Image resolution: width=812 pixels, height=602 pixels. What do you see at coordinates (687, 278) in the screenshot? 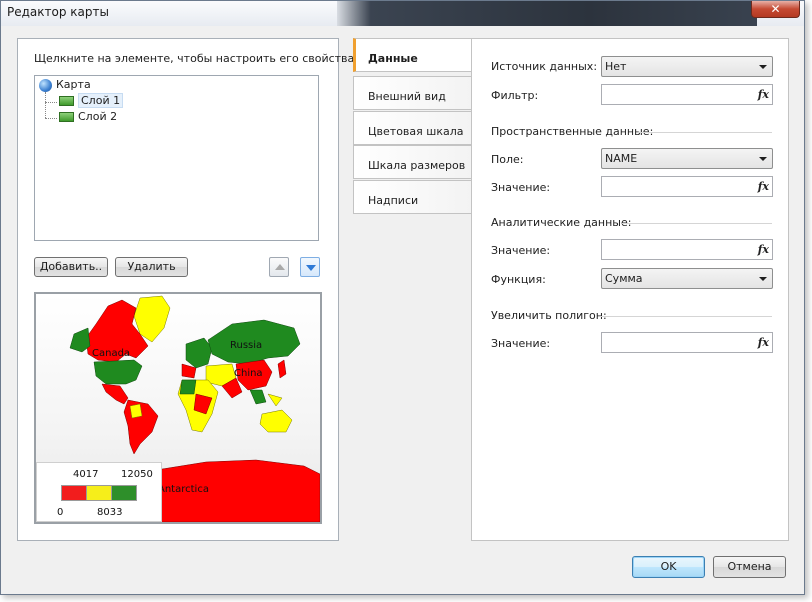
I see `function-select: Сумма` at bounding box center [687, 278].